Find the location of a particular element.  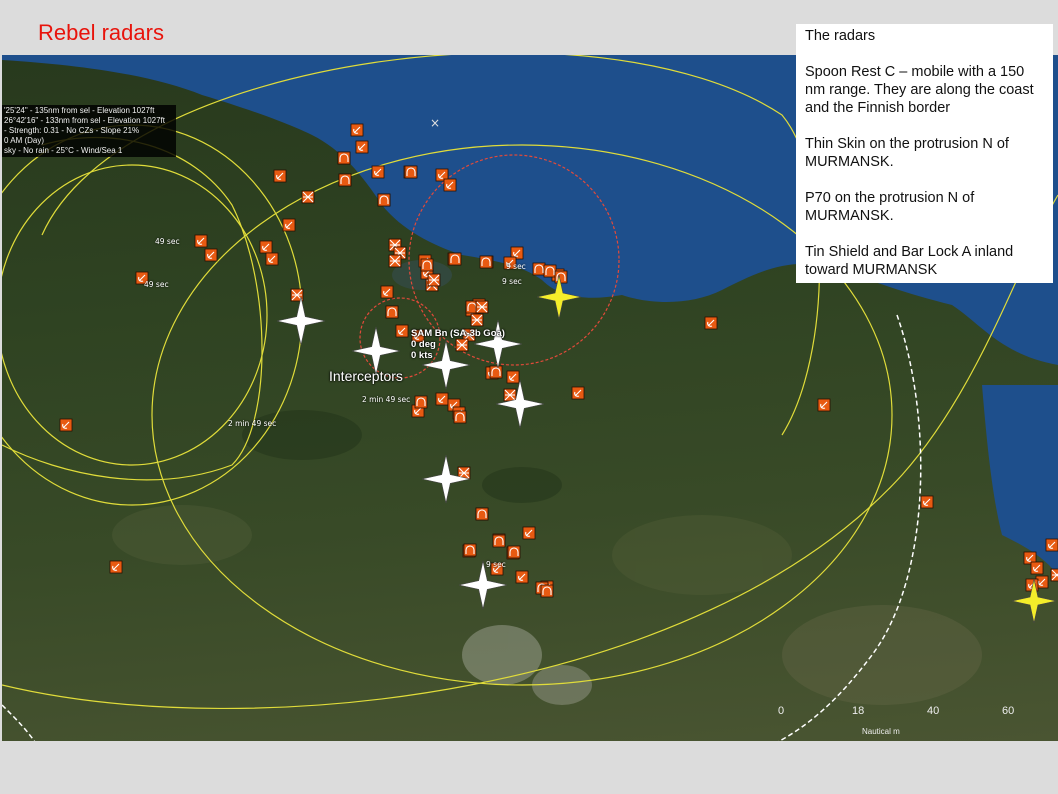

hover-info-line: 0 AM (Day) is located at coordinates (24, 140).